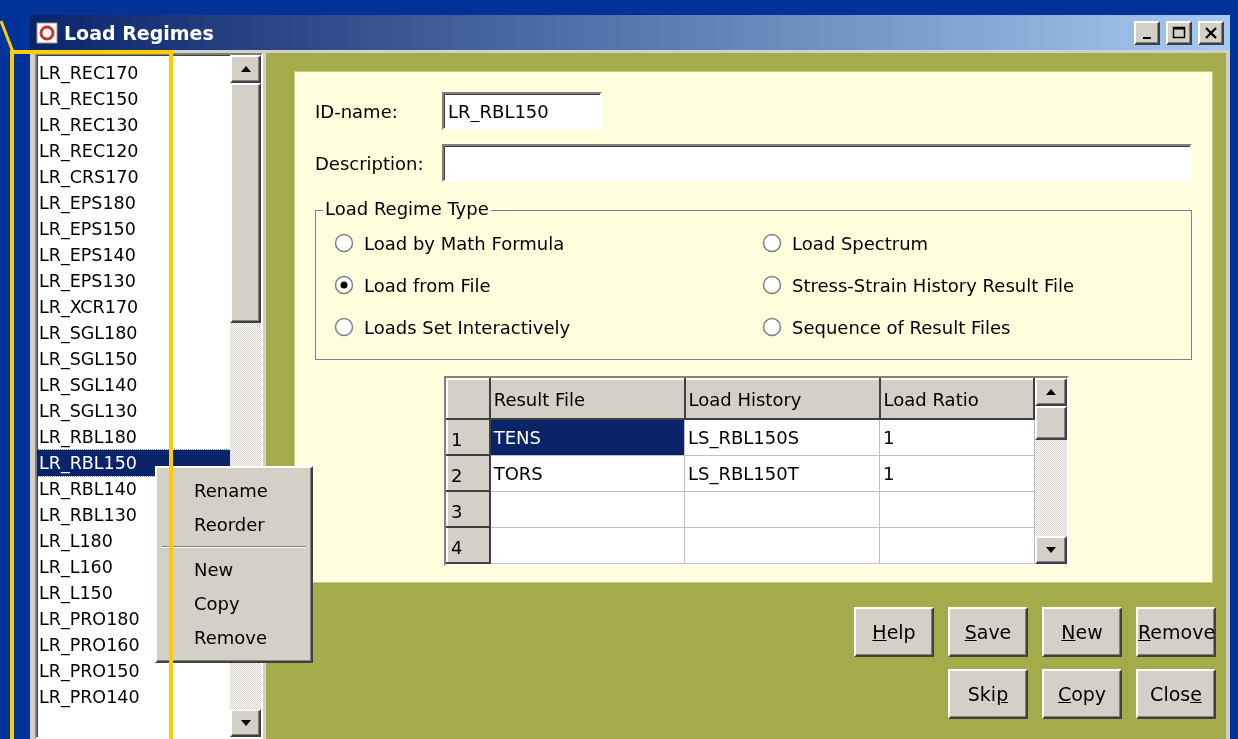  I want to click on list-item: LR_REC130, so click(91, 125).